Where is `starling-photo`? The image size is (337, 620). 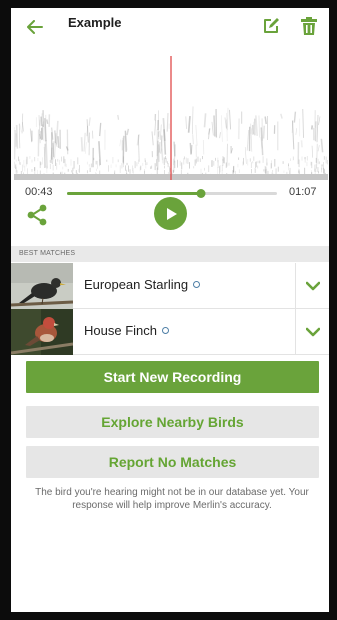
starling-photo is located at coordinates (42, 286).